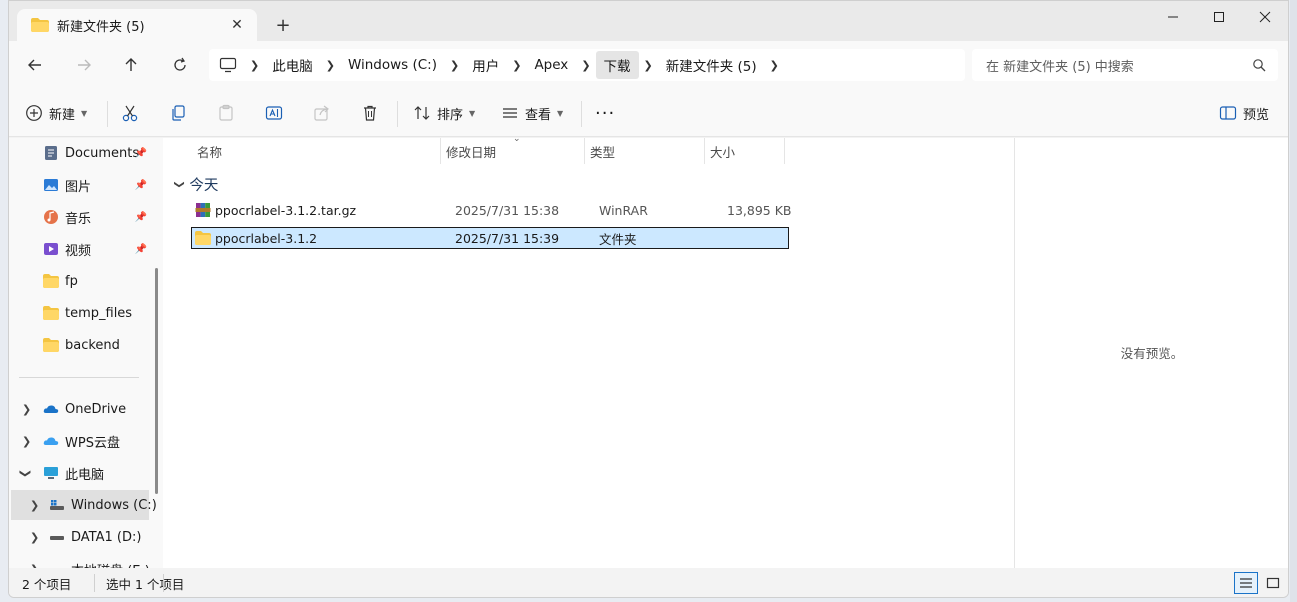 This screenshot has width=1297, height=602. Describe the element at coordinates (1265, 17) in the screenshot. I see `close-window-button` at that location.